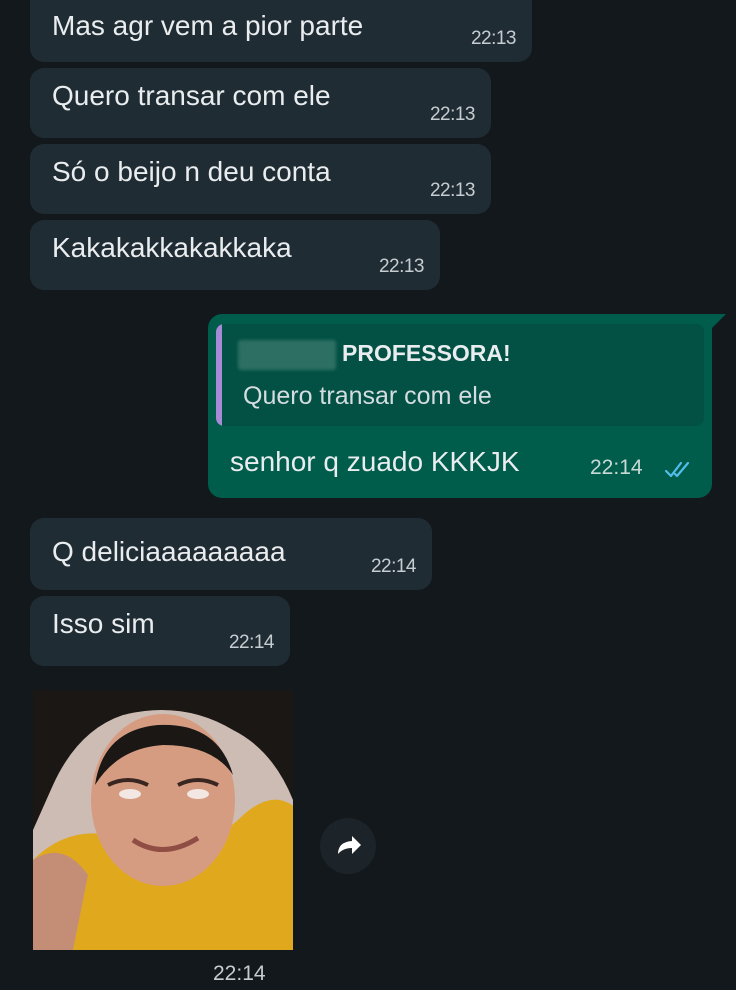 The height and width of the screenshot is (990, 736). What do you see at coordinates (103, 623) in the screenshot?
I see `message-text: Isso sim` at bounding box center [103, 623].